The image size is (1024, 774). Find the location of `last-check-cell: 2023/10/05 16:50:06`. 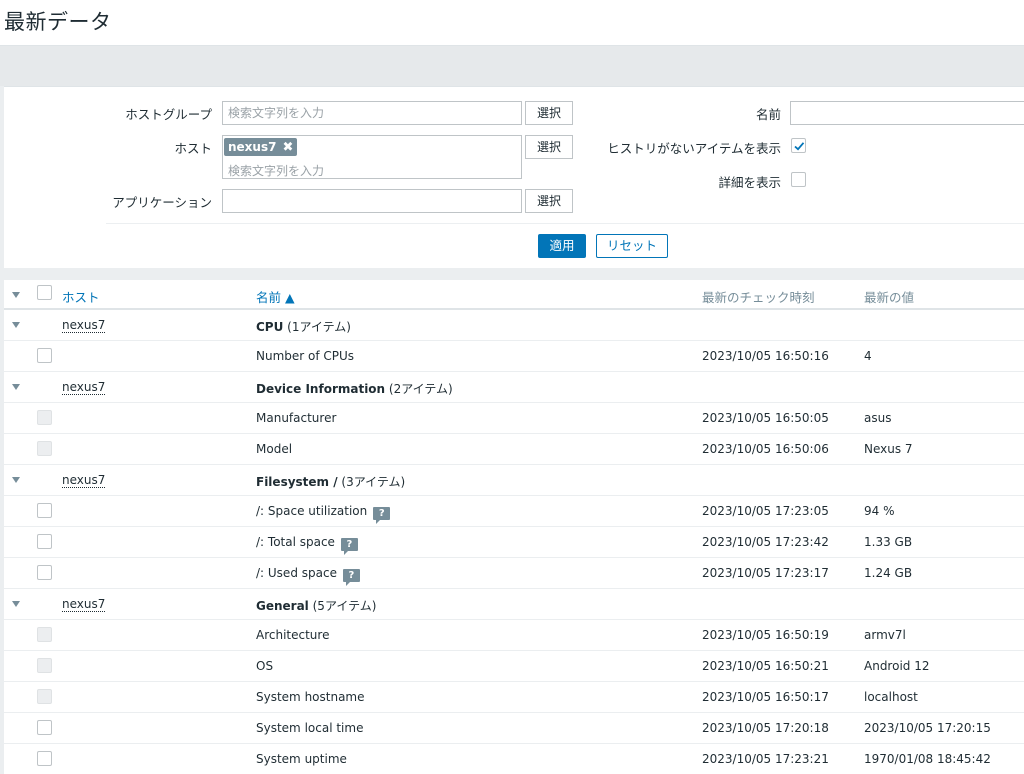

last-check-cell: 2023/10/05 16:50:06 is located at coordinates (765, 449).